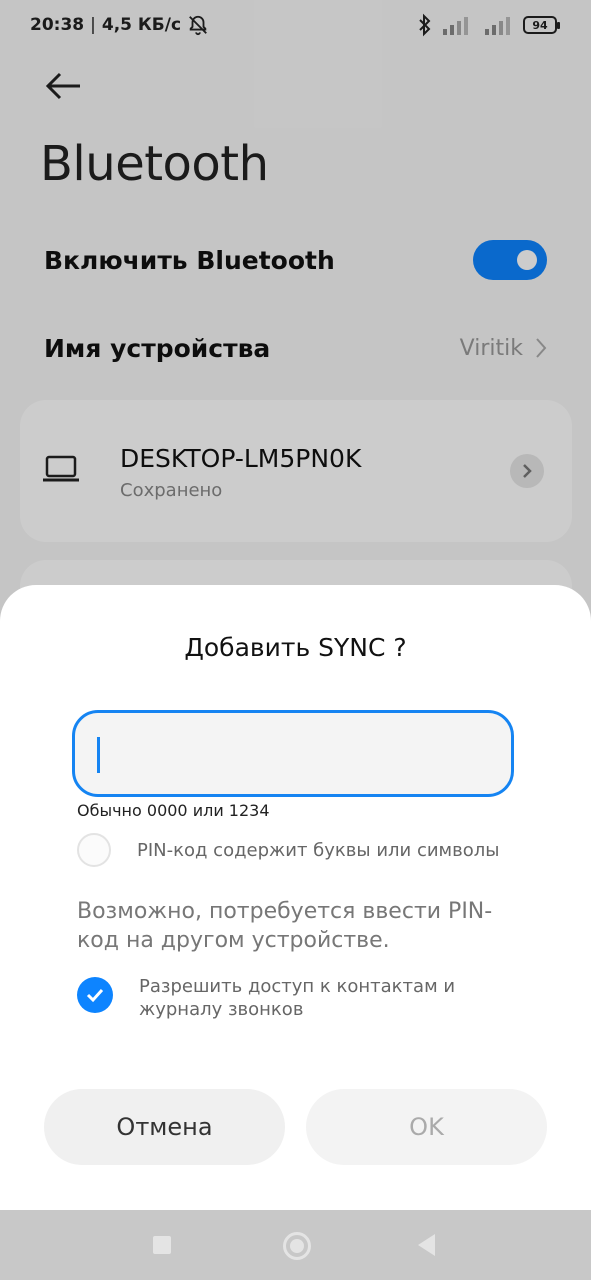 The image size is (591, 1280). Describe the element at coordinates (98, 755) in the screenshot. I see `text-cursor` at that location.